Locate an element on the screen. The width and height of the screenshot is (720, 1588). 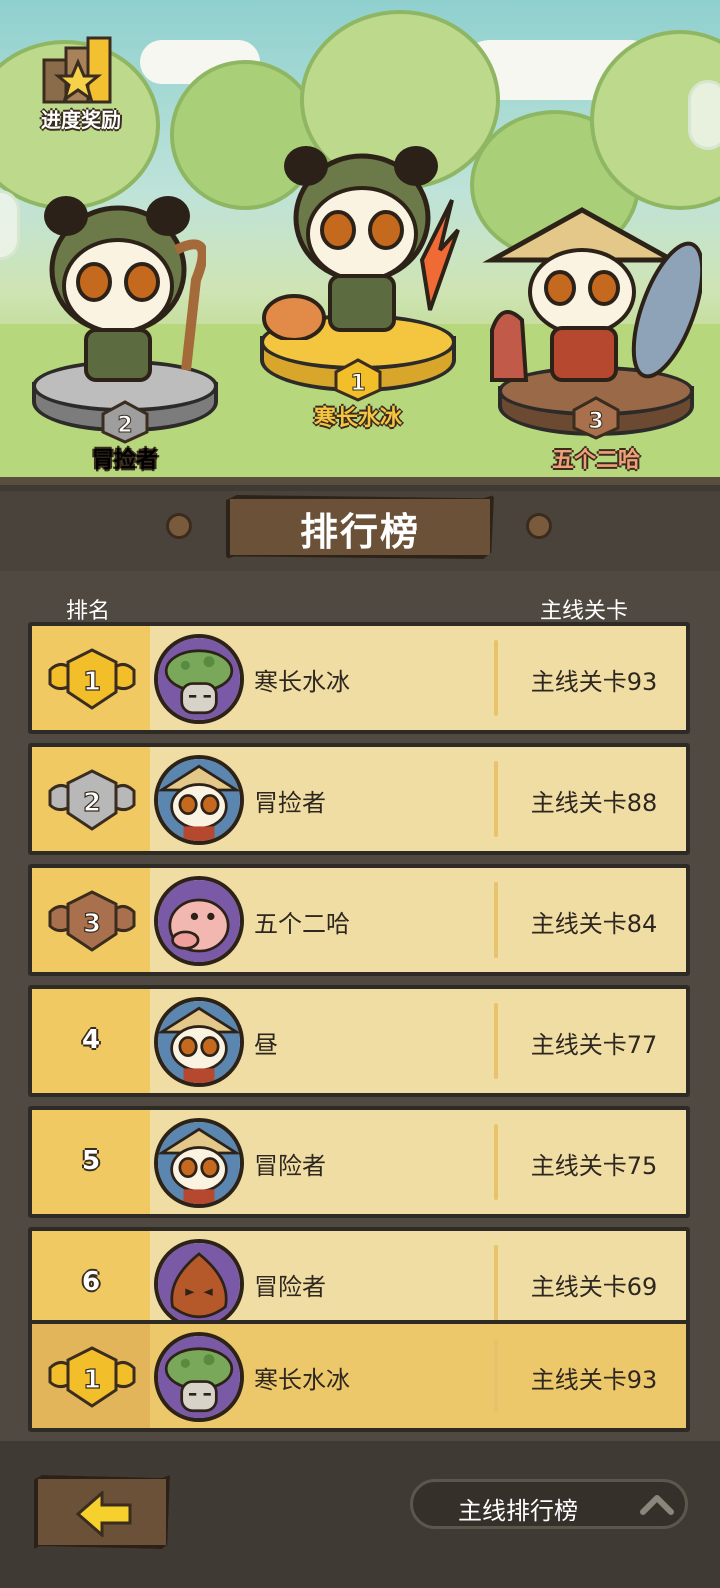
leaderboard-row: 3 五个二哈 主线关卡84 is located at coordinates (359, 920).